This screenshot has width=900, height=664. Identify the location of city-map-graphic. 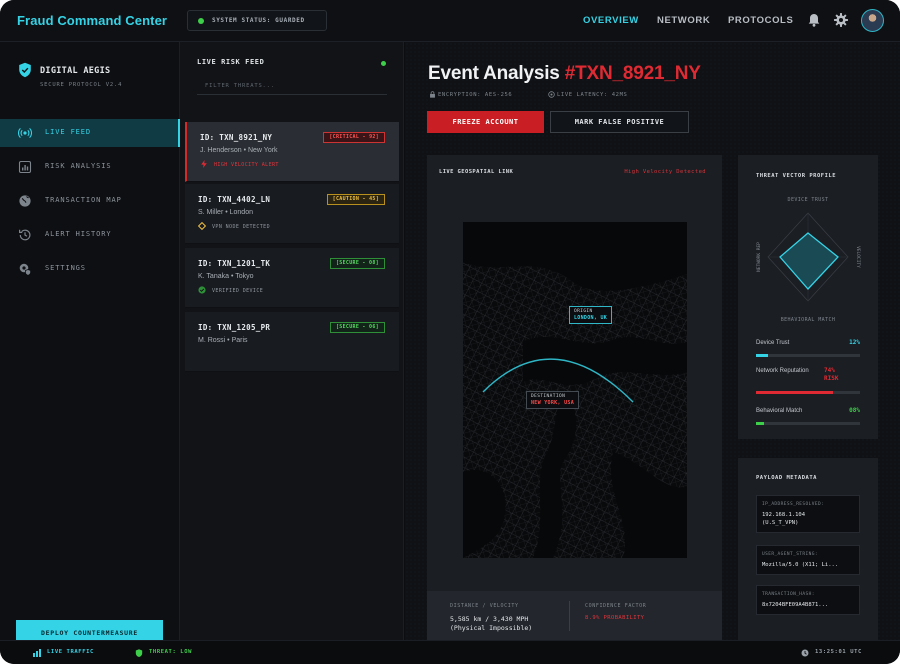
(575, 390).